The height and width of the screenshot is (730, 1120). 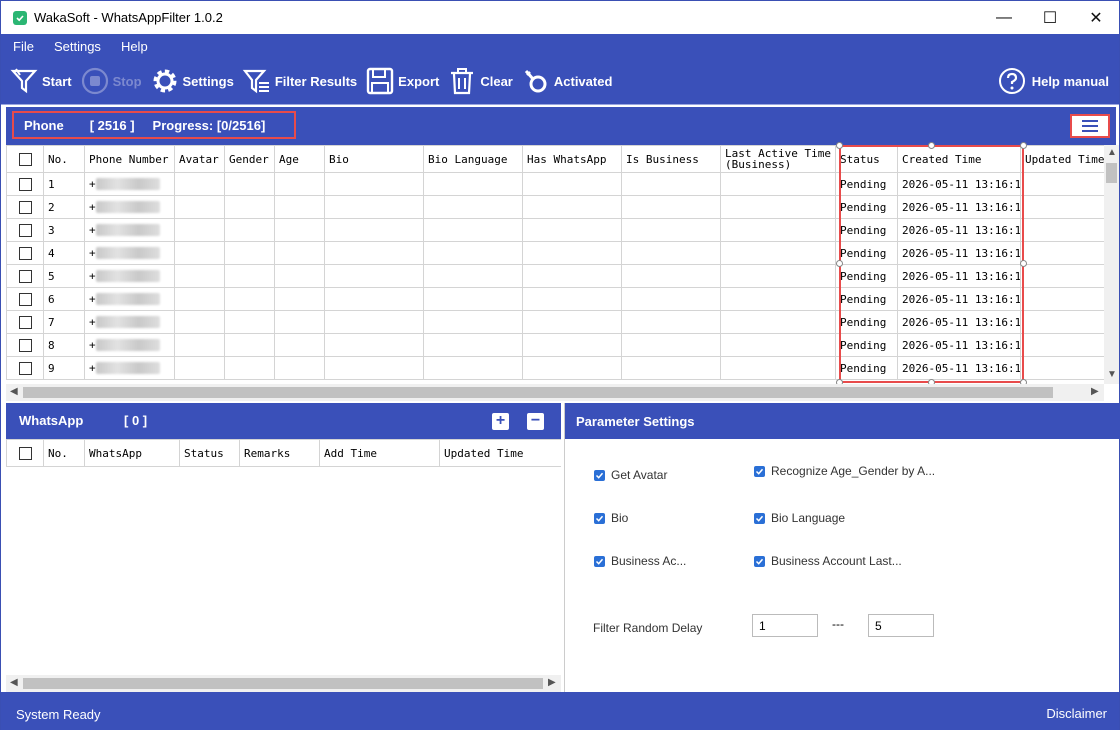 What do you see at coordinates (785, 625) in the screenshot?
I see `delay-min-input: 1` at bounding box center [785, 625].